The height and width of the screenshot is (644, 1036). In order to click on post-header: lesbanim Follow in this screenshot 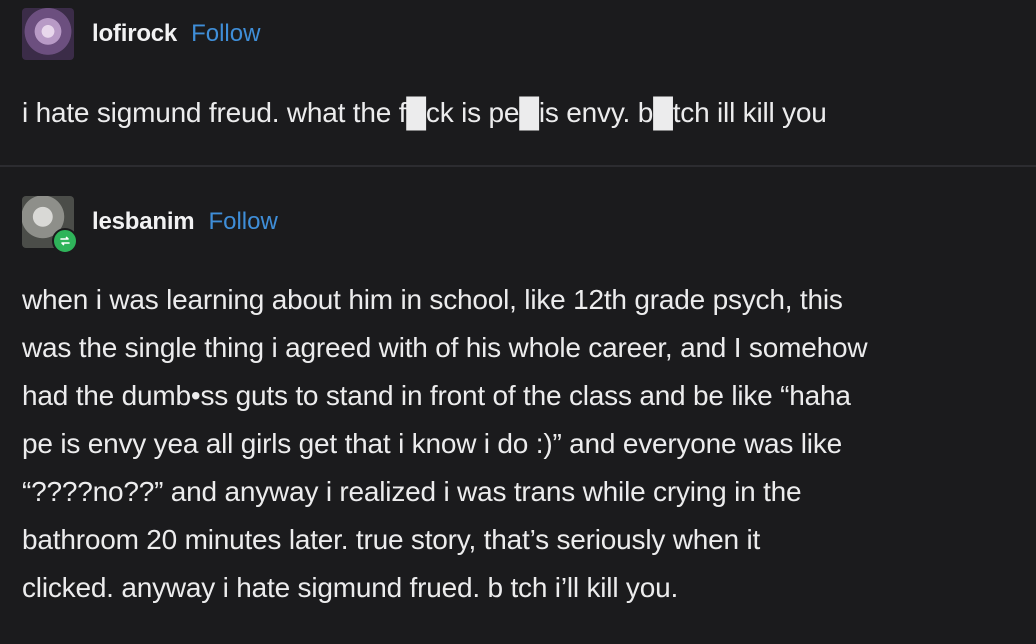, I will do `click(150, 225)`.